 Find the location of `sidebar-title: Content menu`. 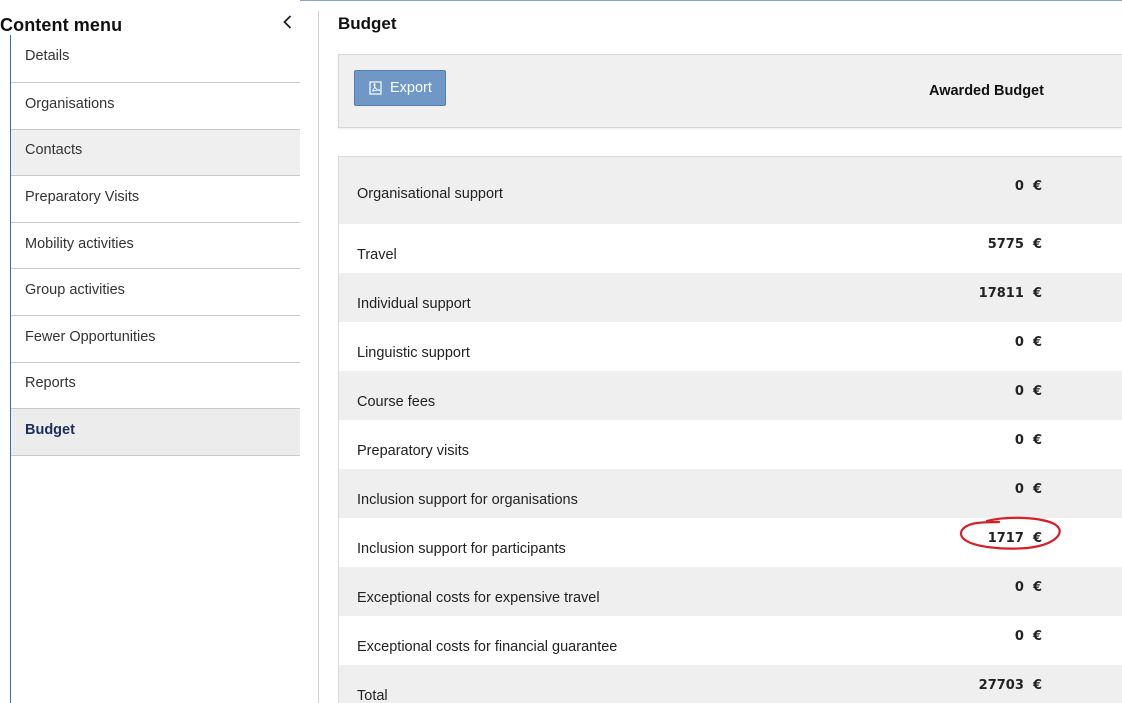

sidebar-title: Content menu is located at coordinates (61, 25).